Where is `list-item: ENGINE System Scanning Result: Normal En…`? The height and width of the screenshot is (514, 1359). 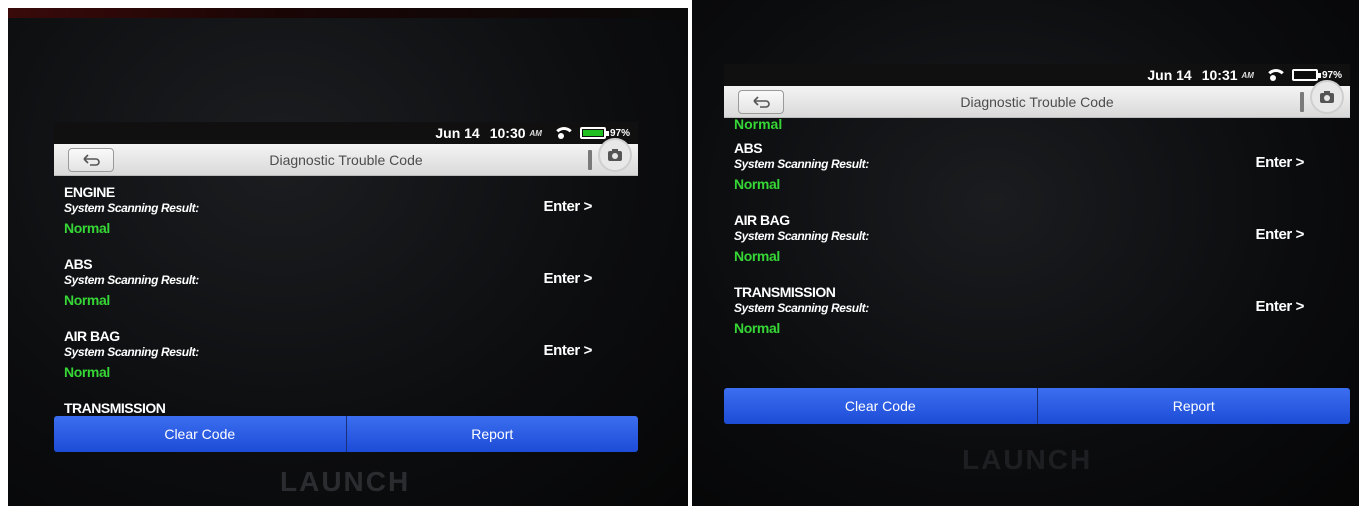 list-item: ENGINE System Scanning Result: Normal En… is located at coordinates (346, 212).